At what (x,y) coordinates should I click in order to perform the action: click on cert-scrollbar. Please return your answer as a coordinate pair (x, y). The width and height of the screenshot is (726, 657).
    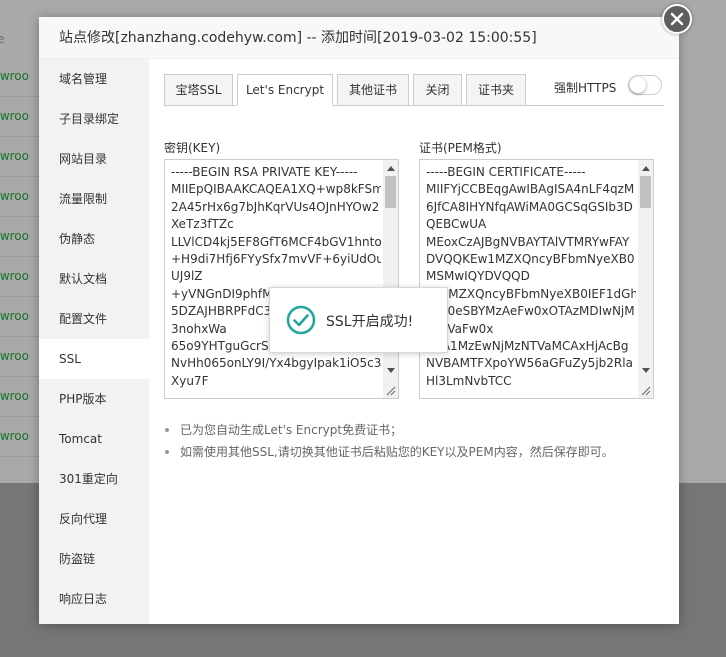
    Looking at the image, I should click on (645, 279).